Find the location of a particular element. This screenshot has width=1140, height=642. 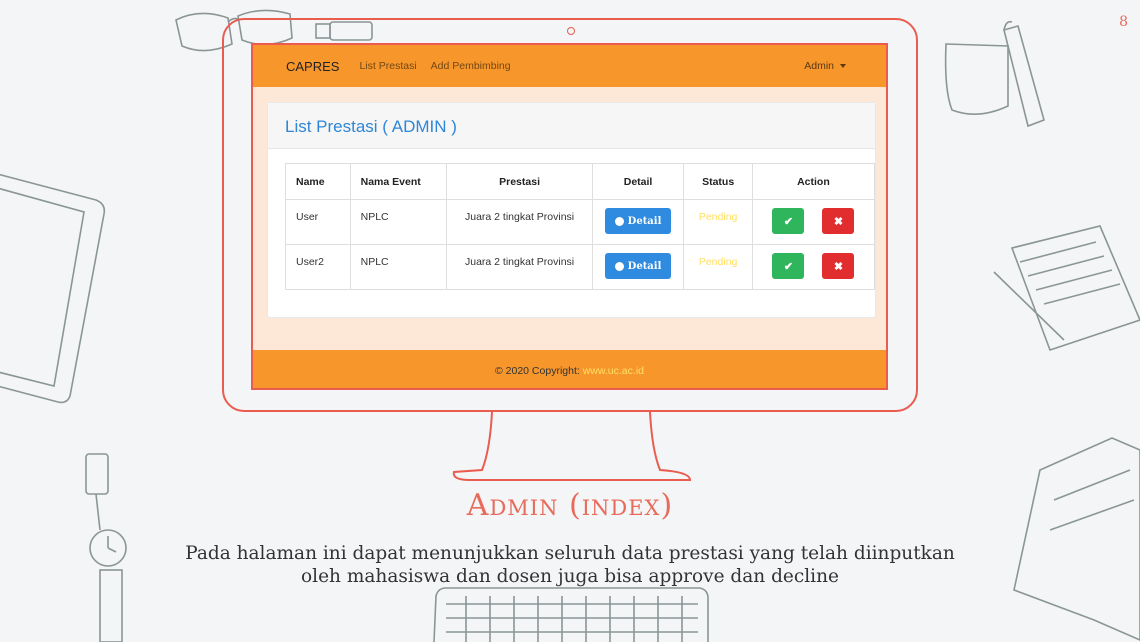

sticky-note-icon is located at coordinates (976, 79).